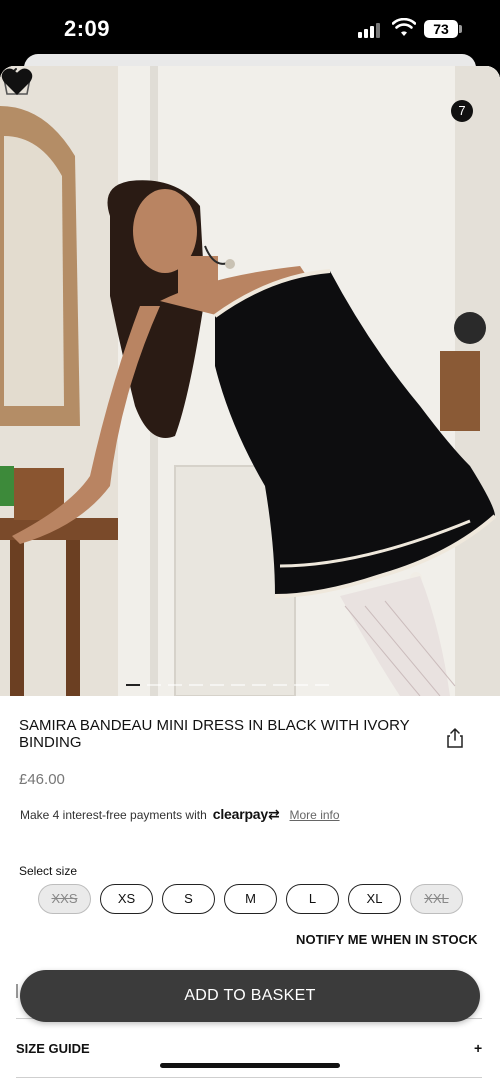  I want to click on select-size-label: Select size, so click(48, 871).